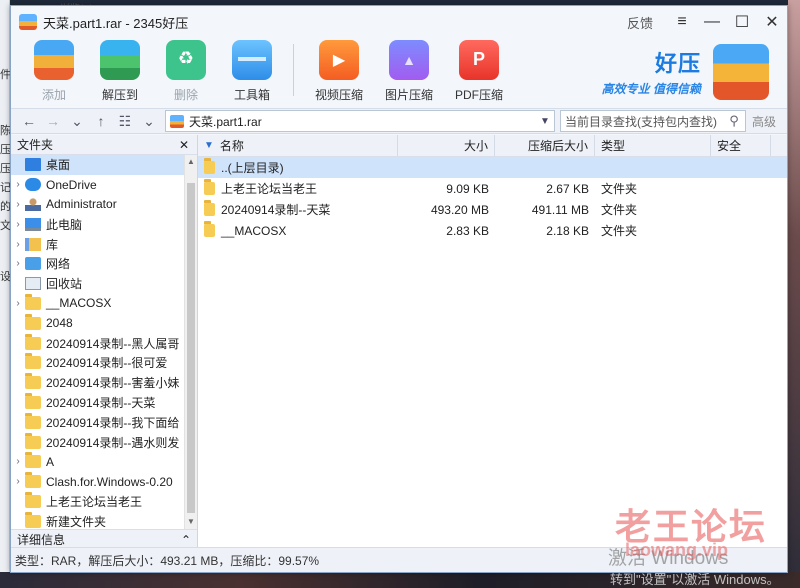  I want to click on sidebar-item: › __MACOSX, so click(104, 303).